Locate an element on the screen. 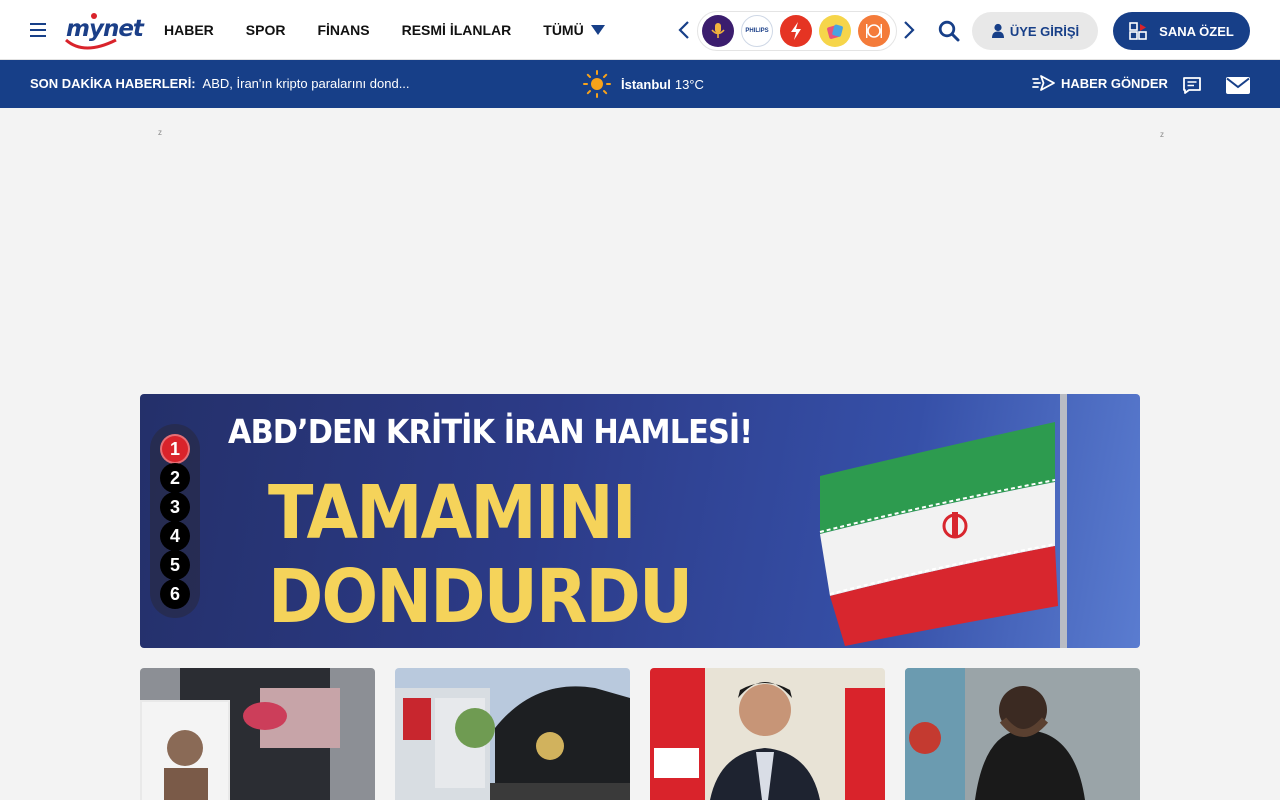 Image resolution: width=1280 pixels, height=800 pixels. news-card-3-image is located at coordinates (767, 734).